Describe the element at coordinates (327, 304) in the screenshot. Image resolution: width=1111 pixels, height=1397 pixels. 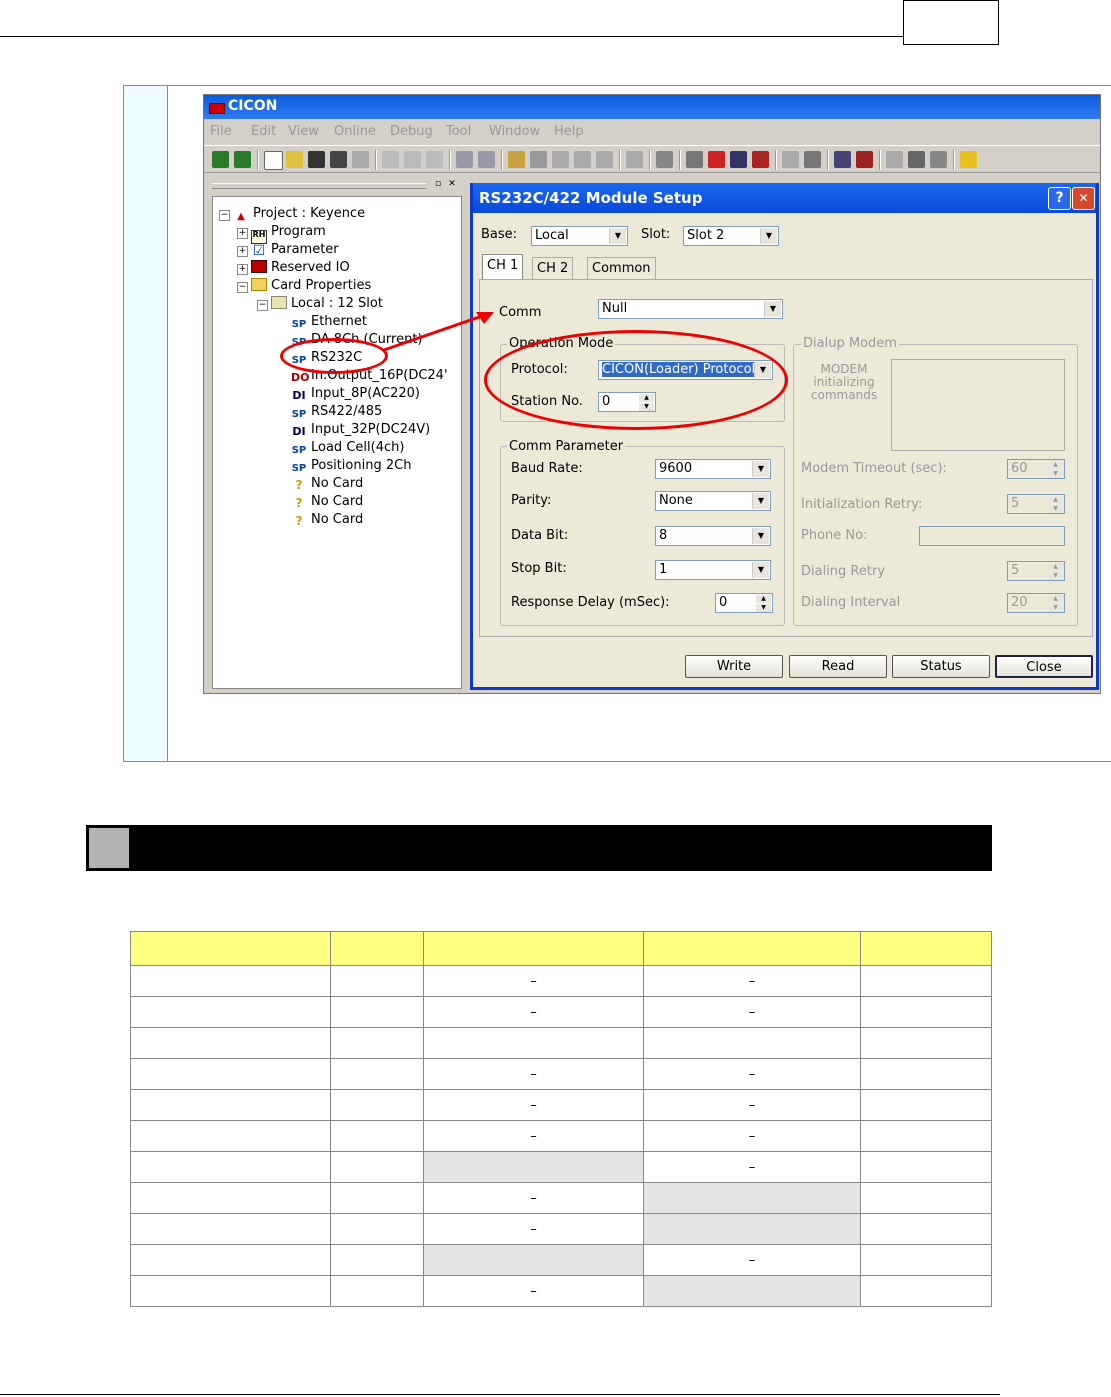
I see `tree-node-local-slot: Local : 12 Slot` at that location.